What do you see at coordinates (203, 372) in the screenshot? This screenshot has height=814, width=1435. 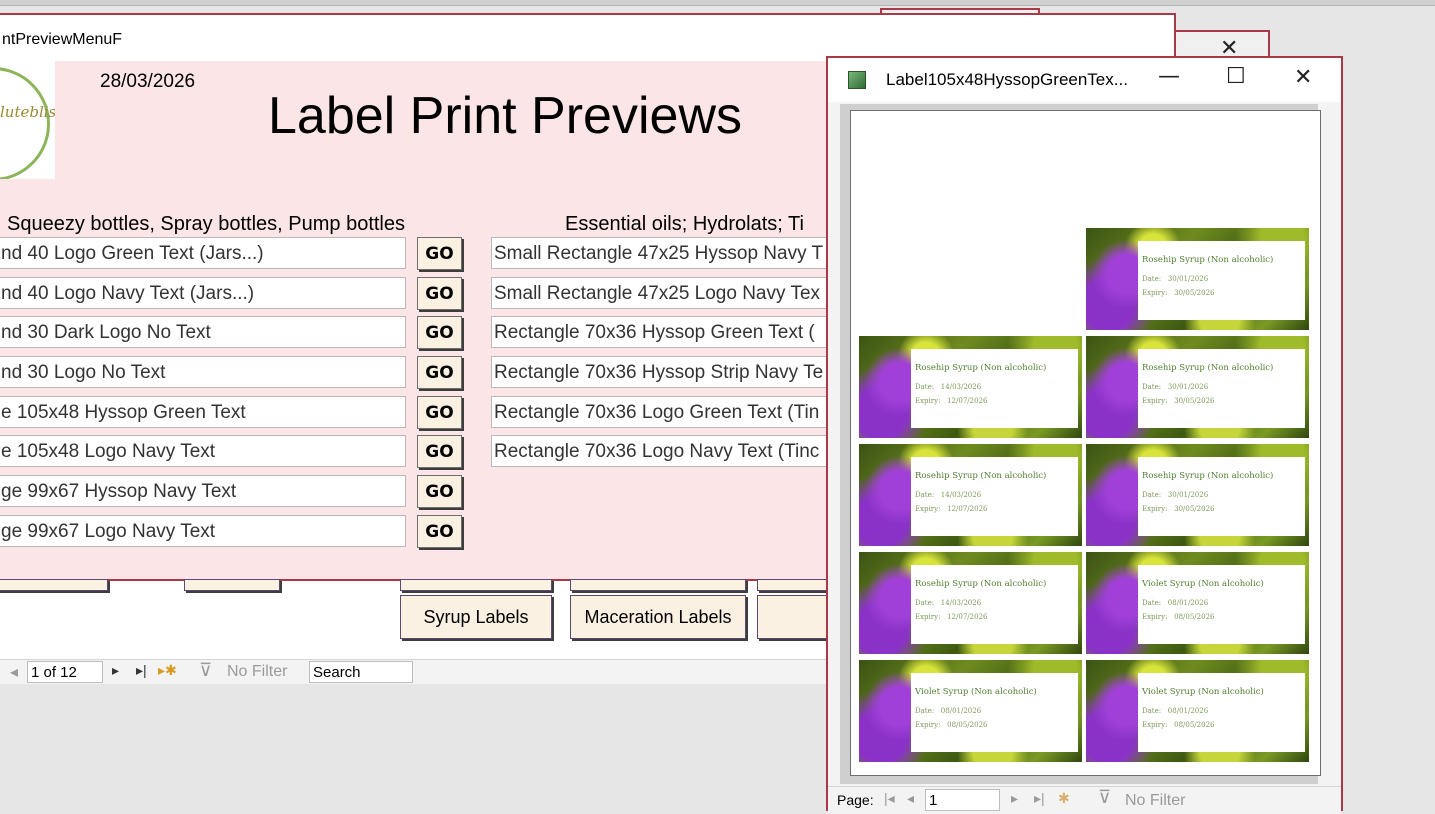 I see `report-field-4: nd 30 Logo No Text` at bounding box center [203, 372].